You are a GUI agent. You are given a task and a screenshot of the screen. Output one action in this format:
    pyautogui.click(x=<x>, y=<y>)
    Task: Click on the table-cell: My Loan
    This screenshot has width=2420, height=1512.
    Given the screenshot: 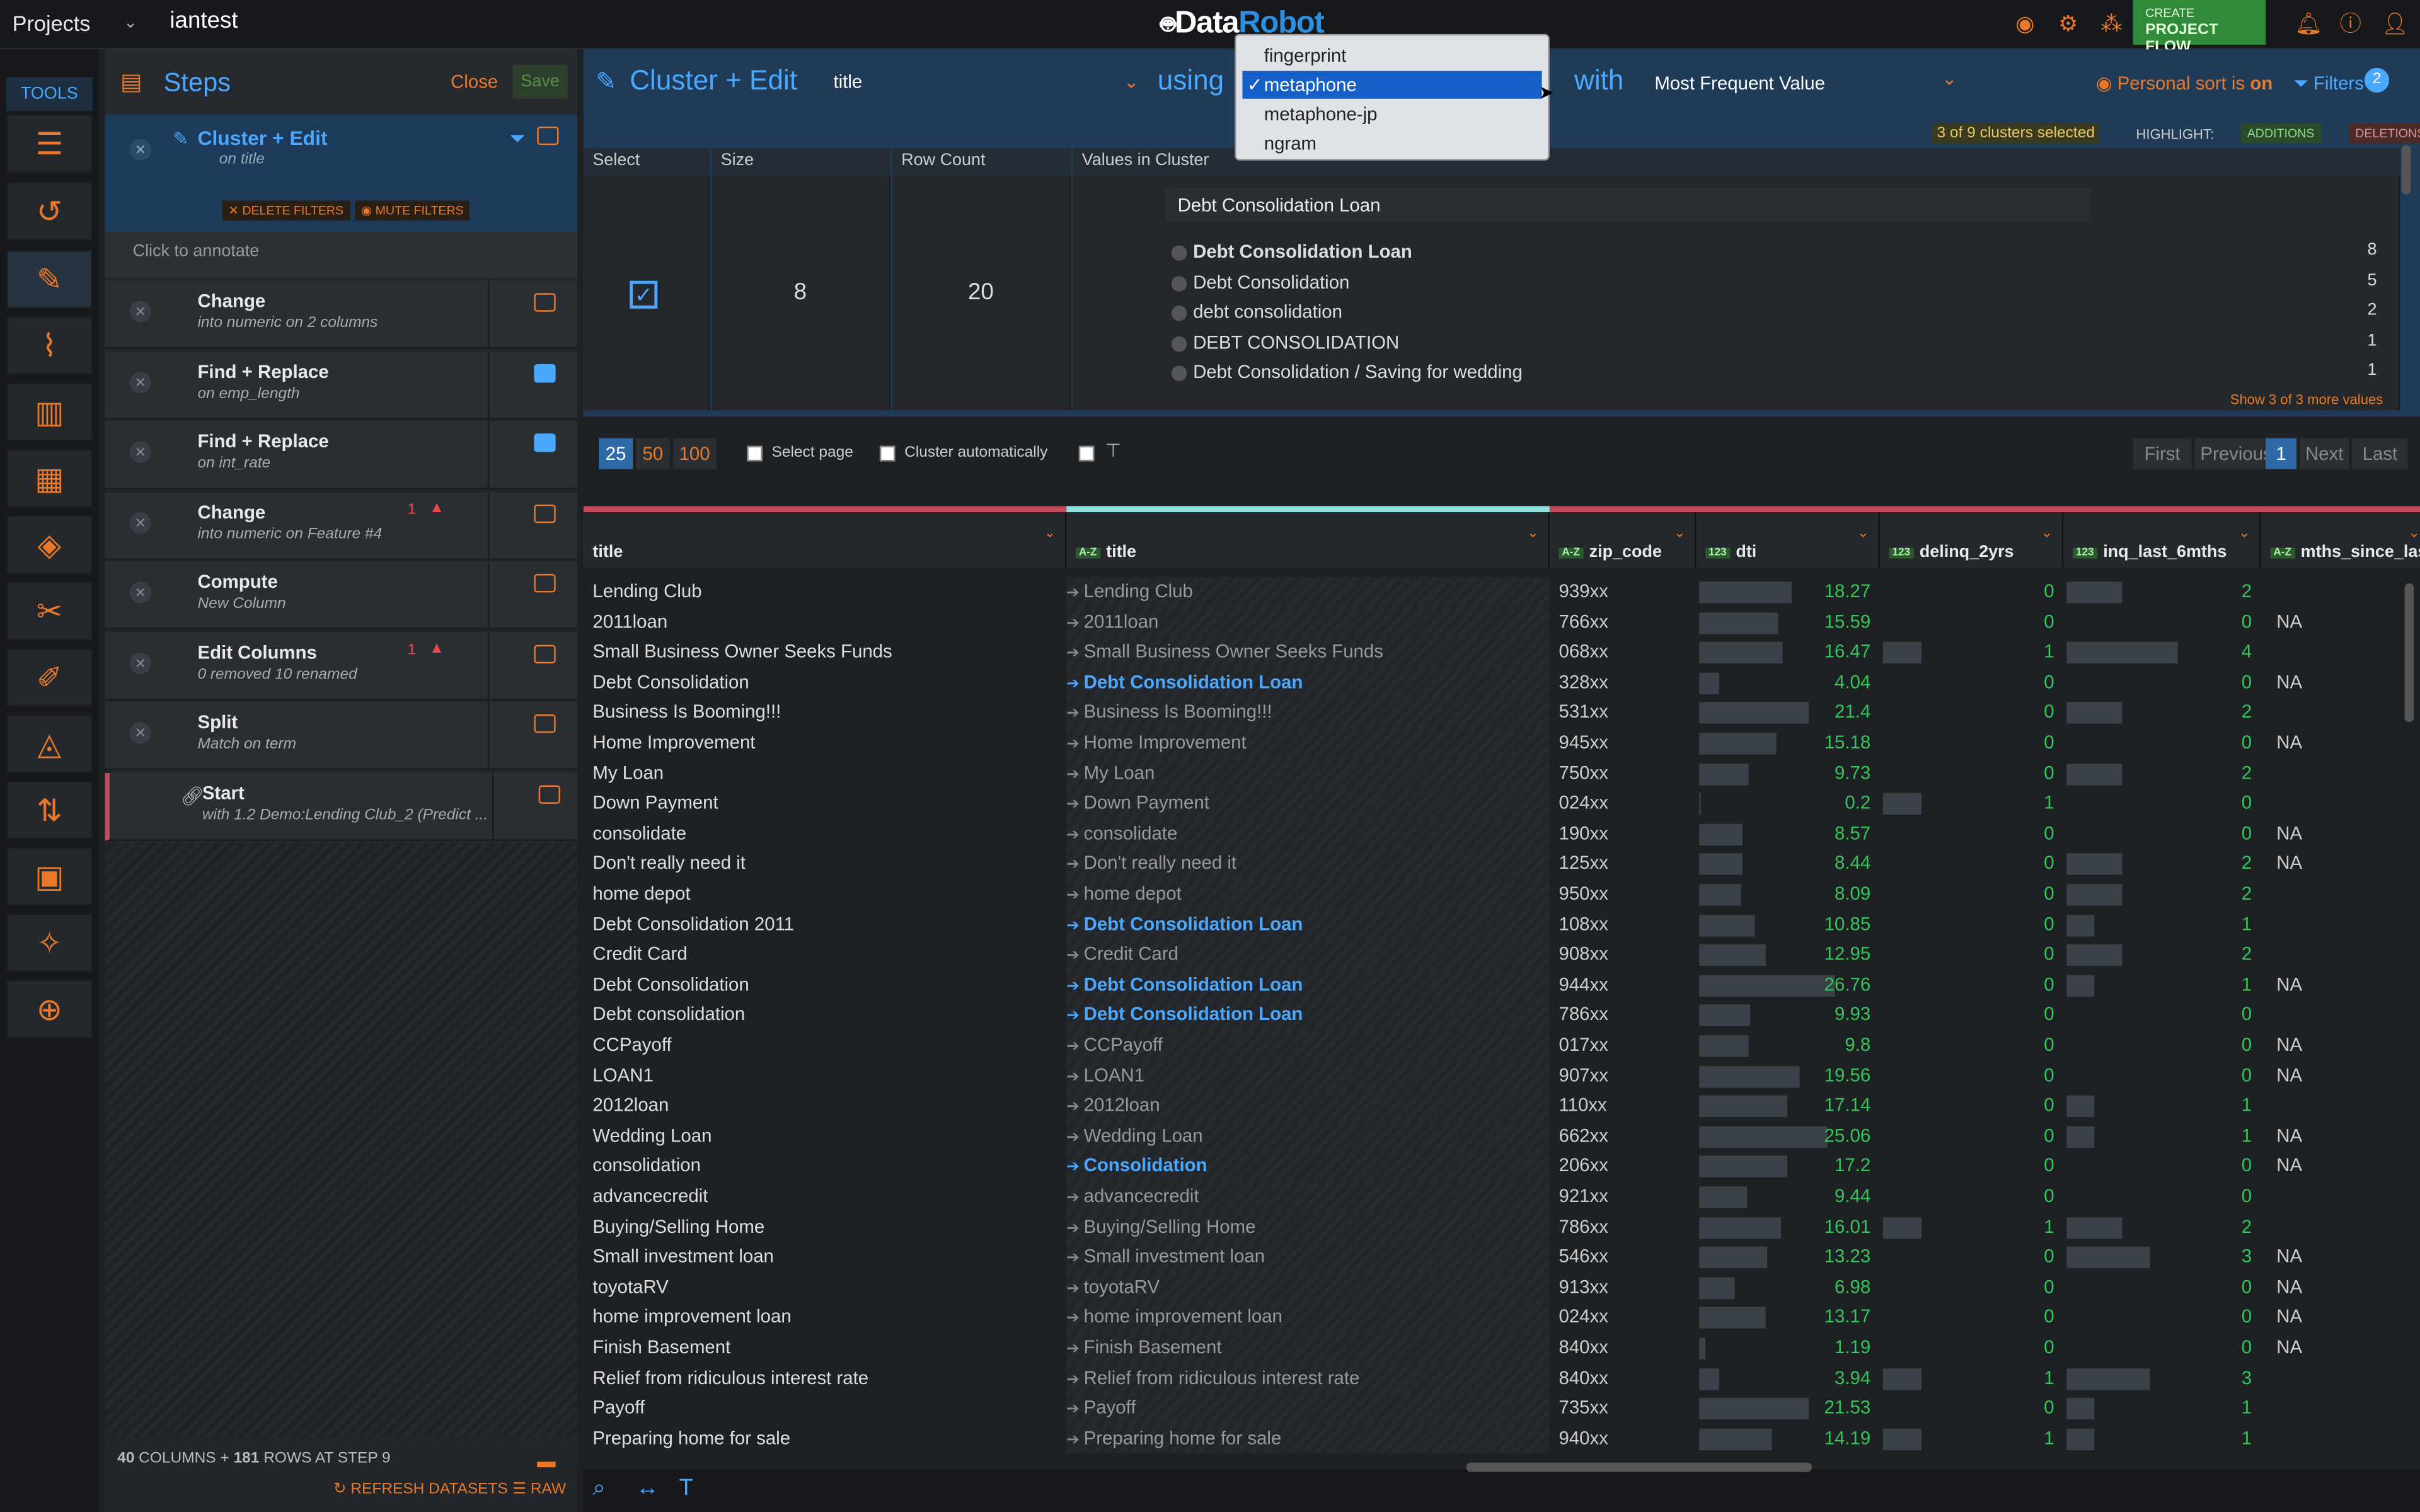 What is the action you would take?
    pyautogui.click(x=826, y=774)
    